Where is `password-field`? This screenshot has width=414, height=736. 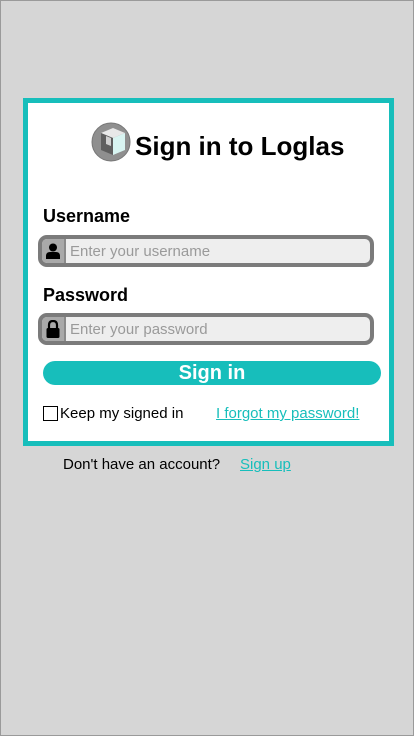 password-field is located at coordinates (206, 329).